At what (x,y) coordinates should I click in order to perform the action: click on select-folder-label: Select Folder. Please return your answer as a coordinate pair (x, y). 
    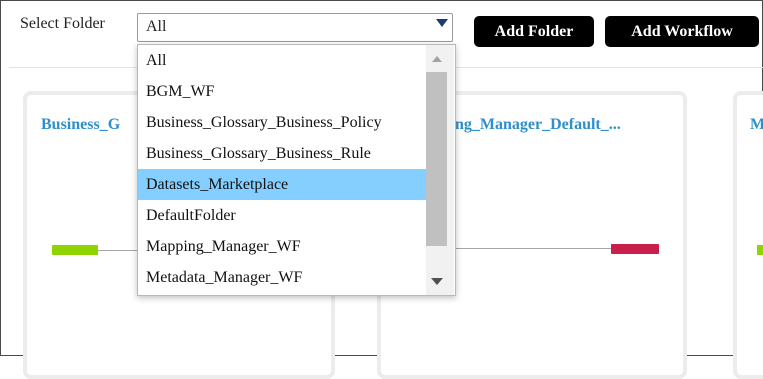
    Looking at the image, I should click on (62, 23).